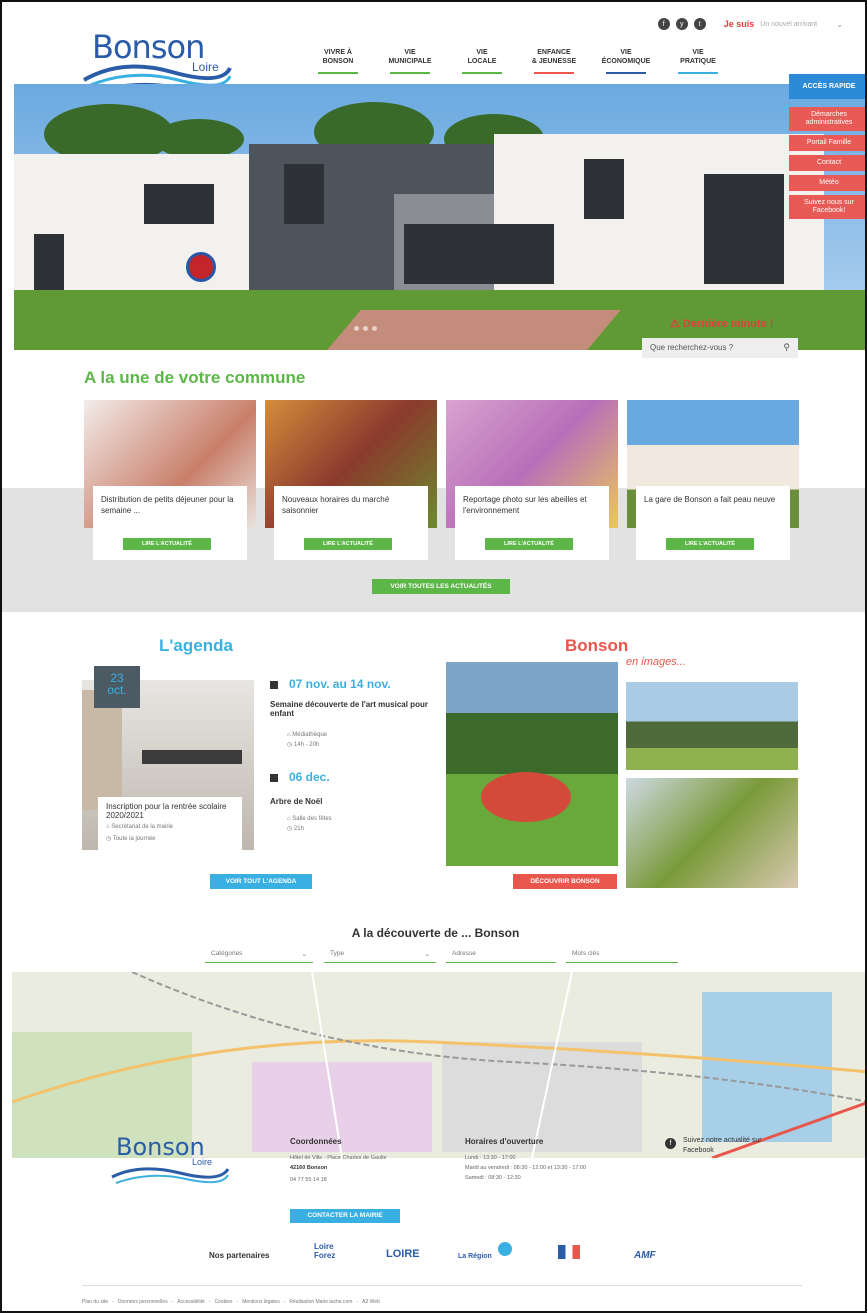  I want to click on slider-dots, so click(365, 328).